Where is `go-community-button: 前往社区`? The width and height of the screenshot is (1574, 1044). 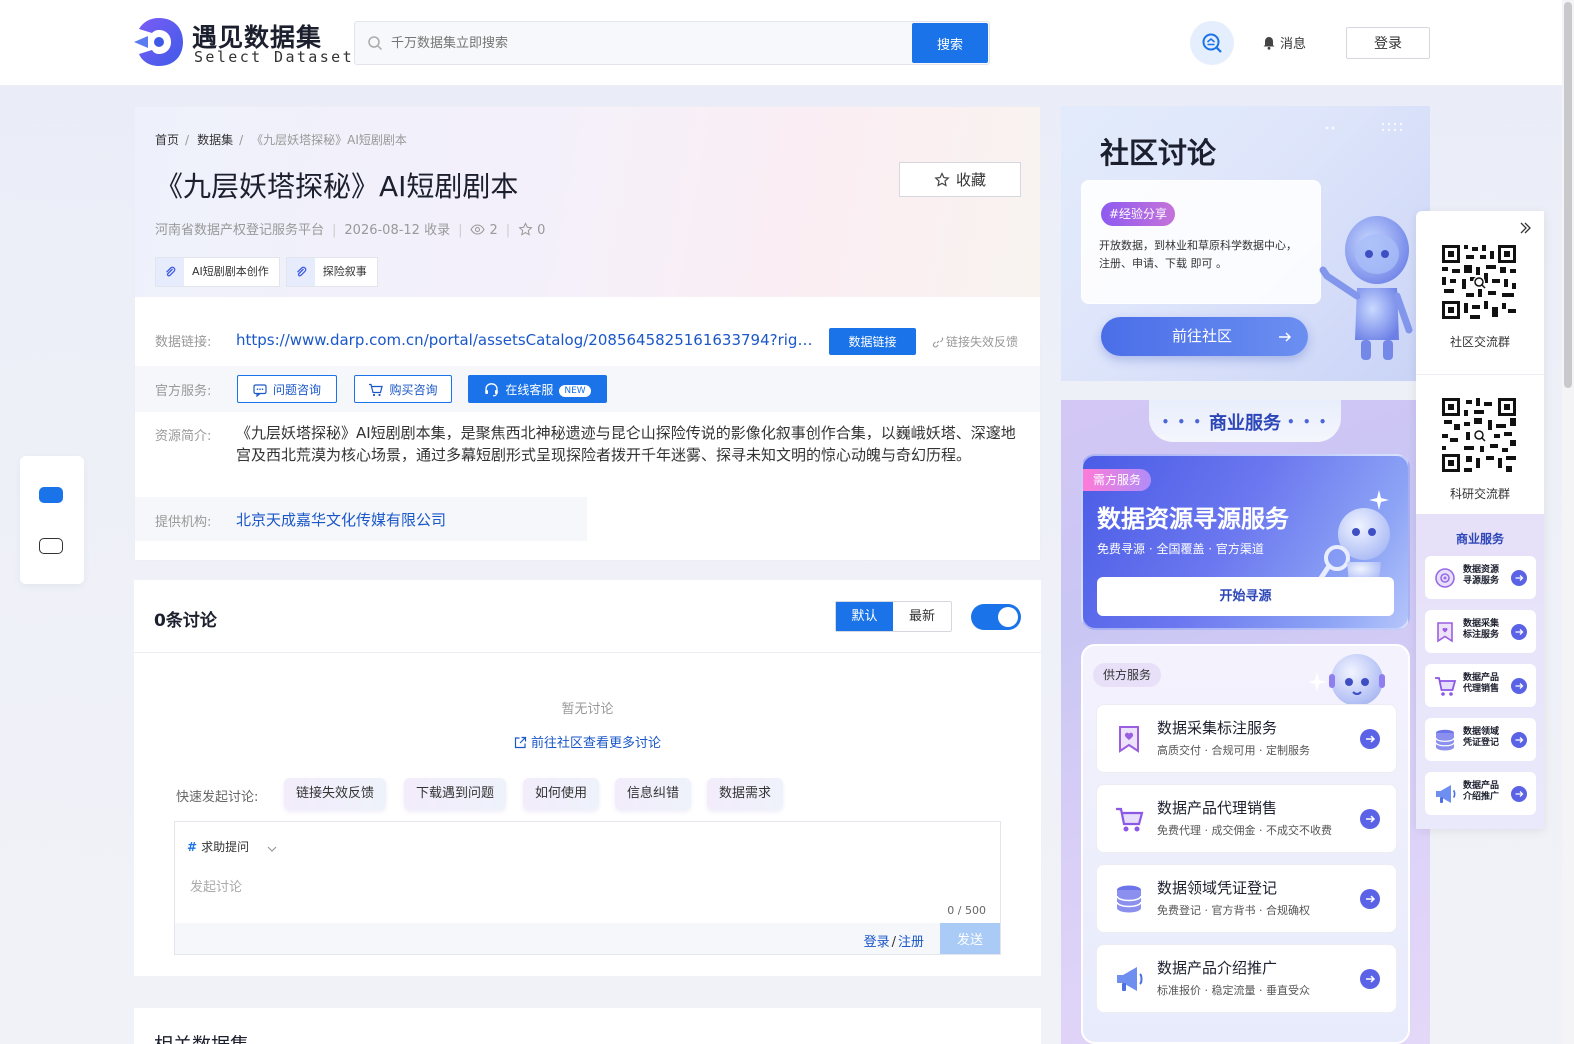
go-community-button: 前往社区 is located at coordinates (1204, 336).